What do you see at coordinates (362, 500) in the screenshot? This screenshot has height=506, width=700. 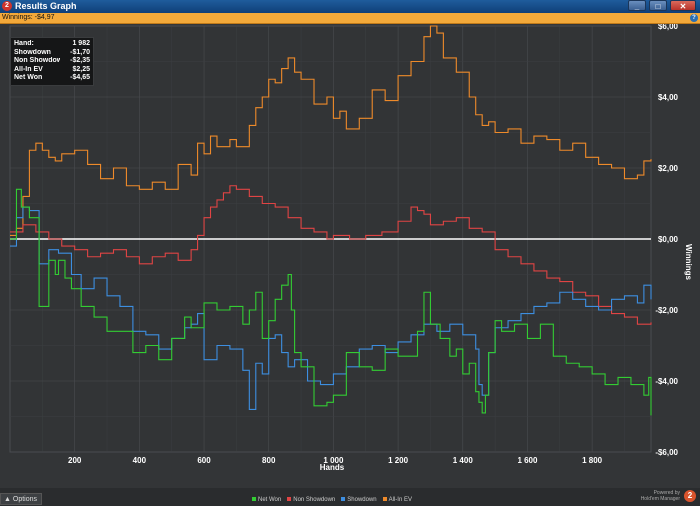 I see `legend-label: Showdown` at bounding box center [362, 500].